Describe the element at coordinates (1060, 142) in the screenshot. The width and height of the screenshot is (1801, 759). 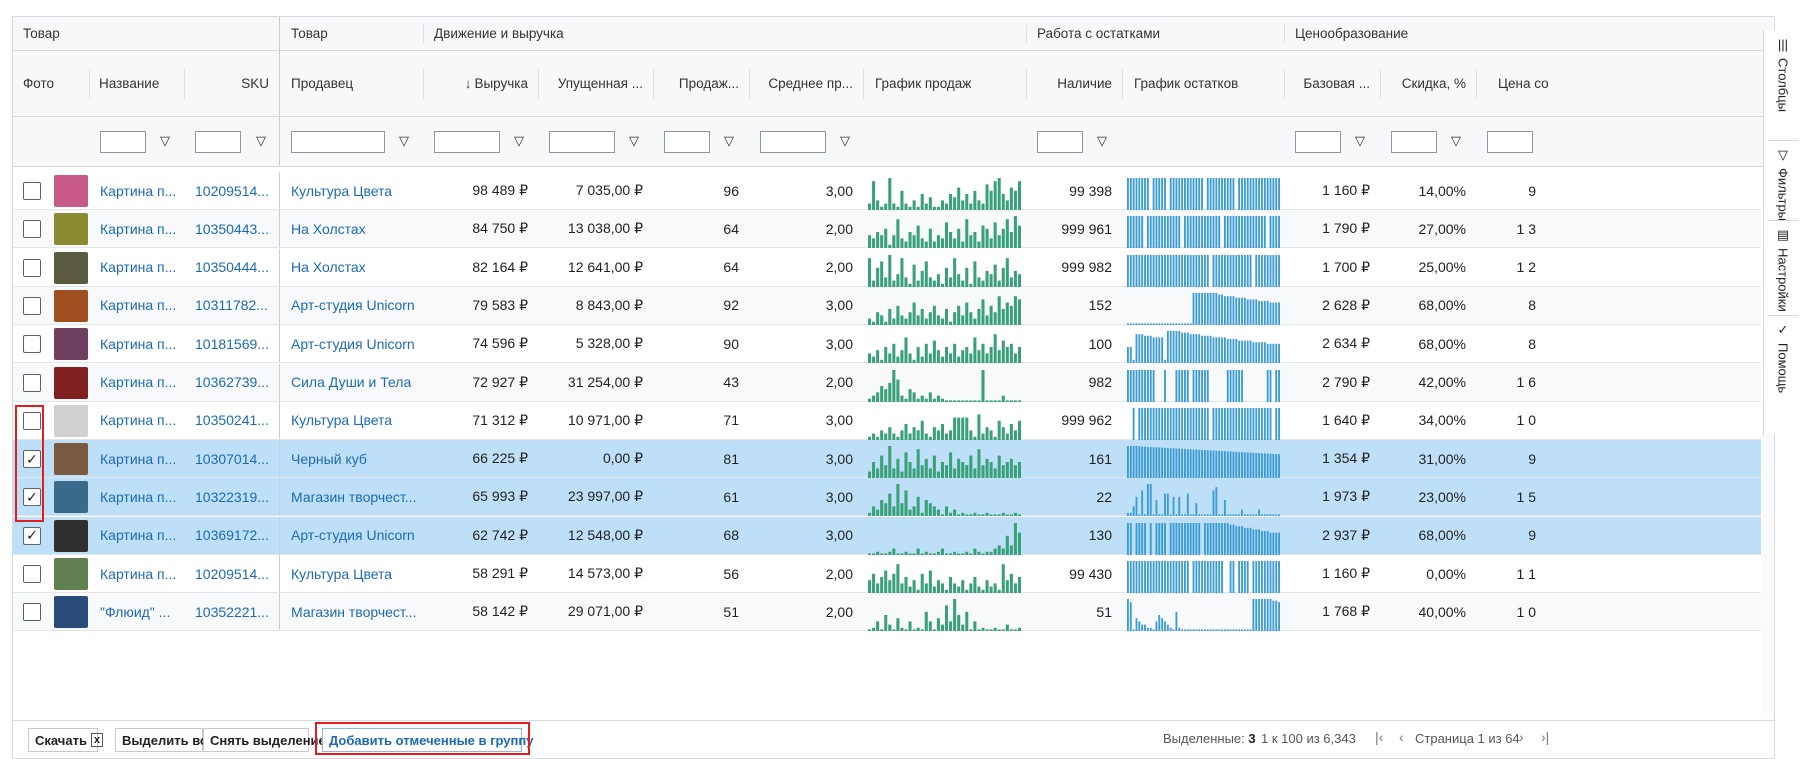
I see `filter-stock-input` at that location.